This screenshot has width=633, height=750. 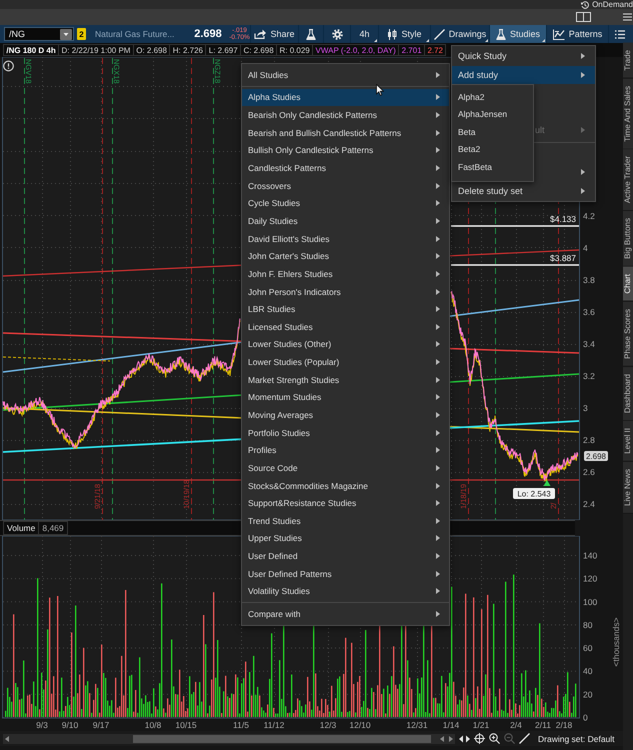 I want to click on menu-item: Bearish Only Candlestick Patterns, so click(x=345, y=115).